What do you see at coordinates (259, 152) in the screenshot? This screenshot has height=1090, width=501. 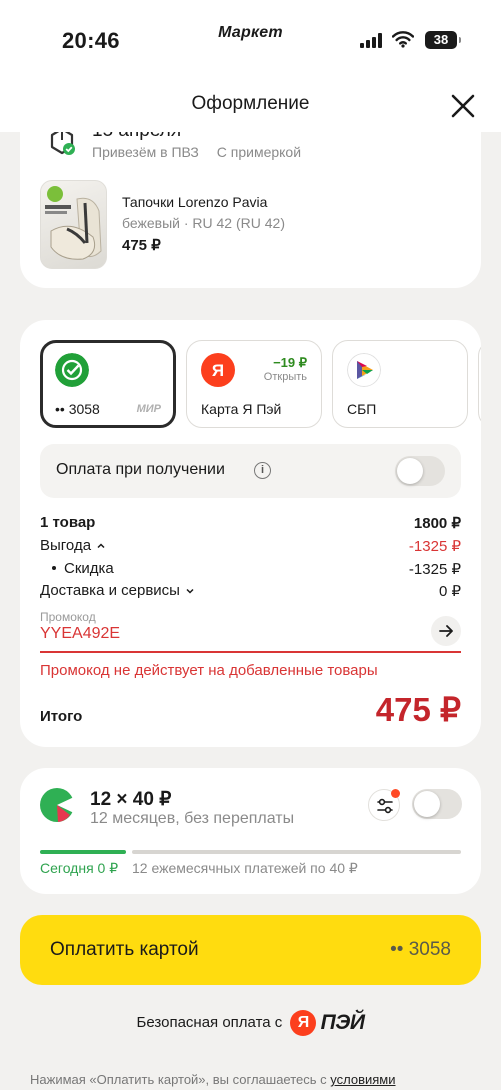 I see `delivery-option-fitting: С примеркой` at bounding box center [259, 152].